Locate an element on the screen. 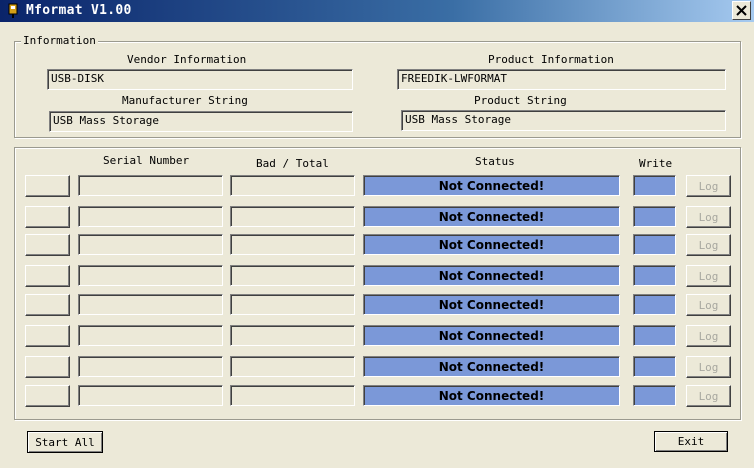 This screenshot has width=754, height=468. vendor-label: Vendor Information is located at coordinates (187, 59).